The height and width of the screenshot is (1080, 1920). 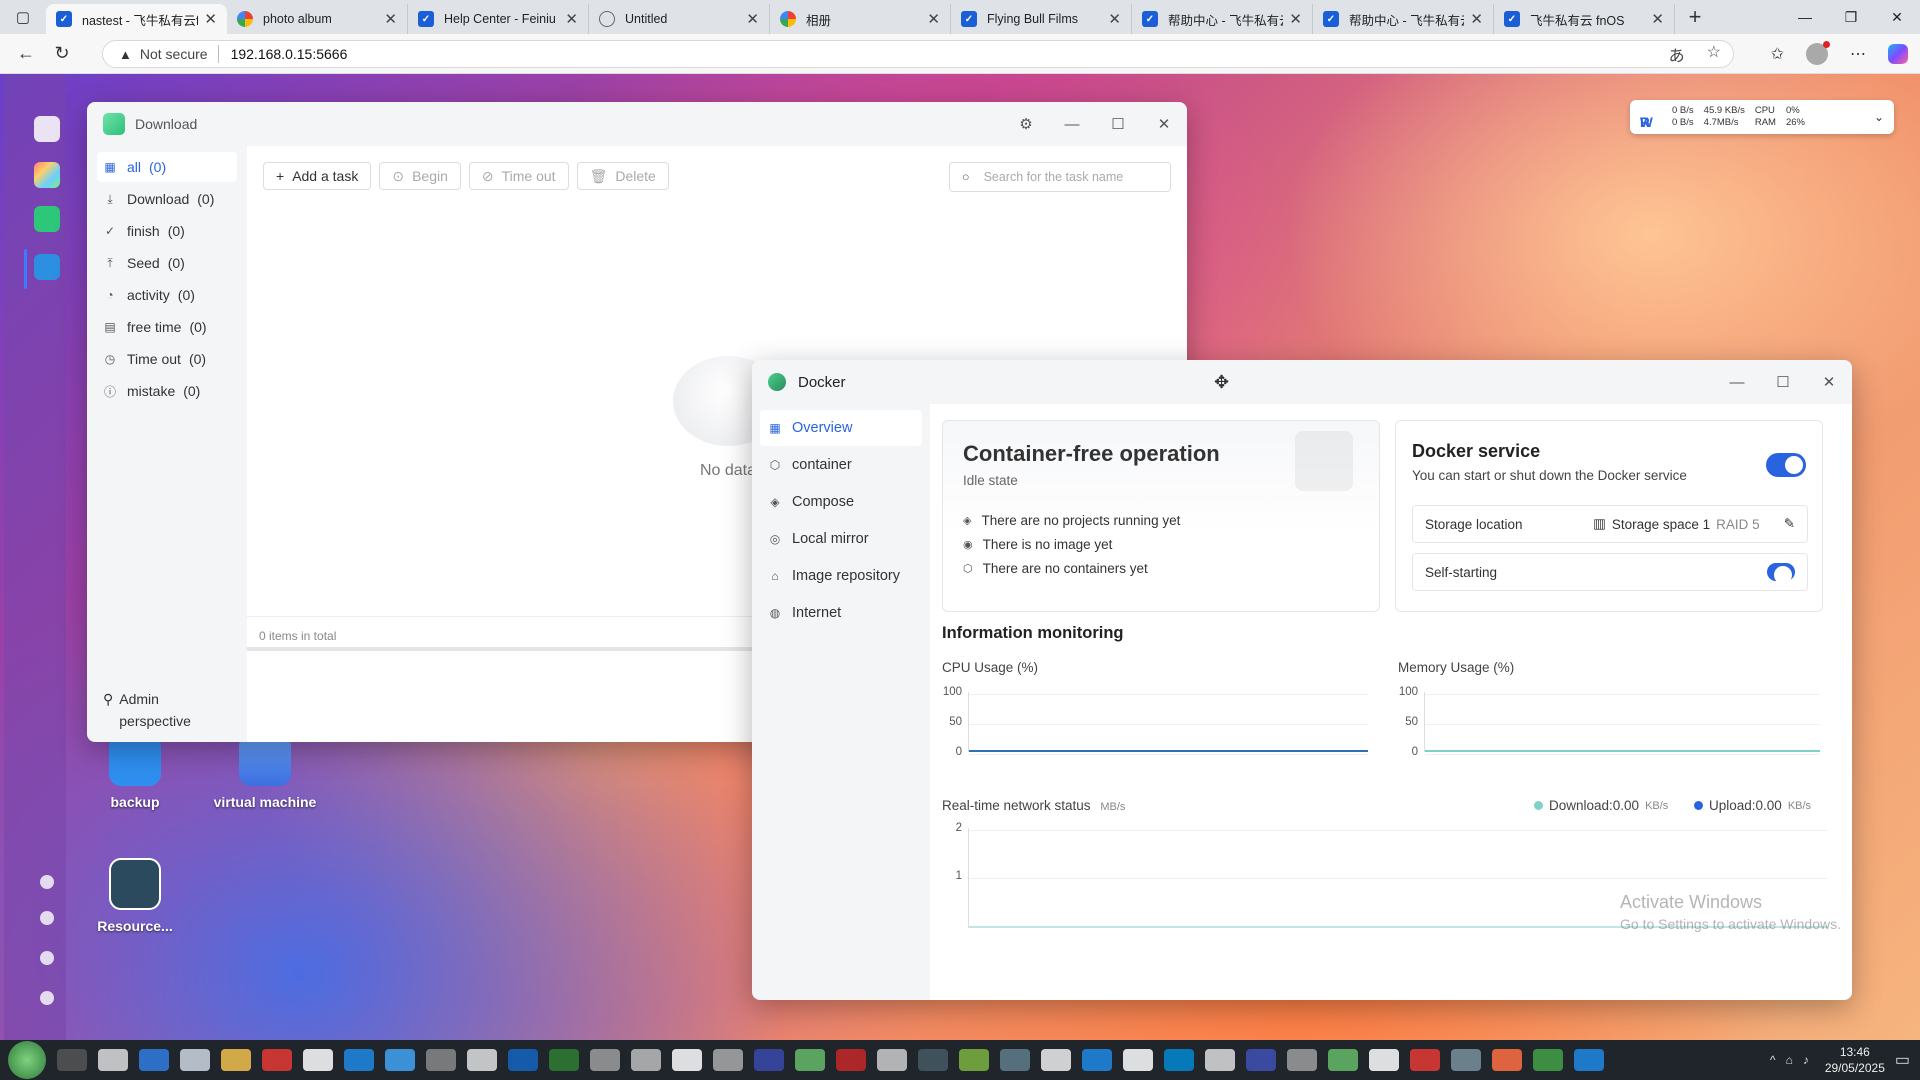 I want to click on notification-bell-icon, so click(x=47, y=918).